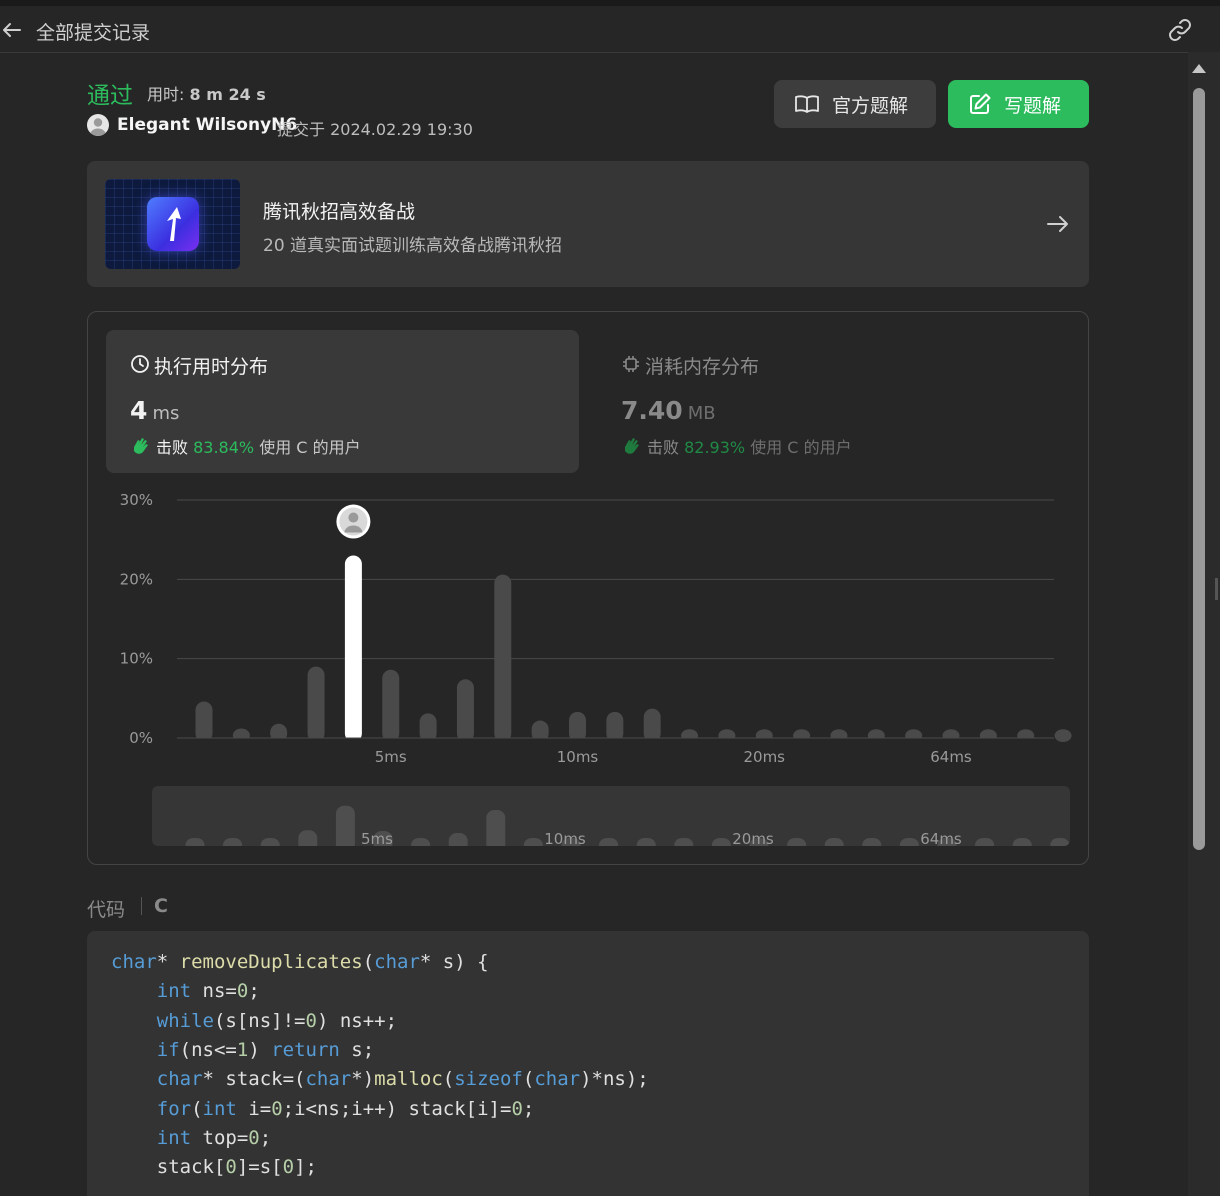  What do you see at coordinates (855, 104) in the screenshot?
I see `official-solution-button: 官方题解` at bounding box center [855, 104].